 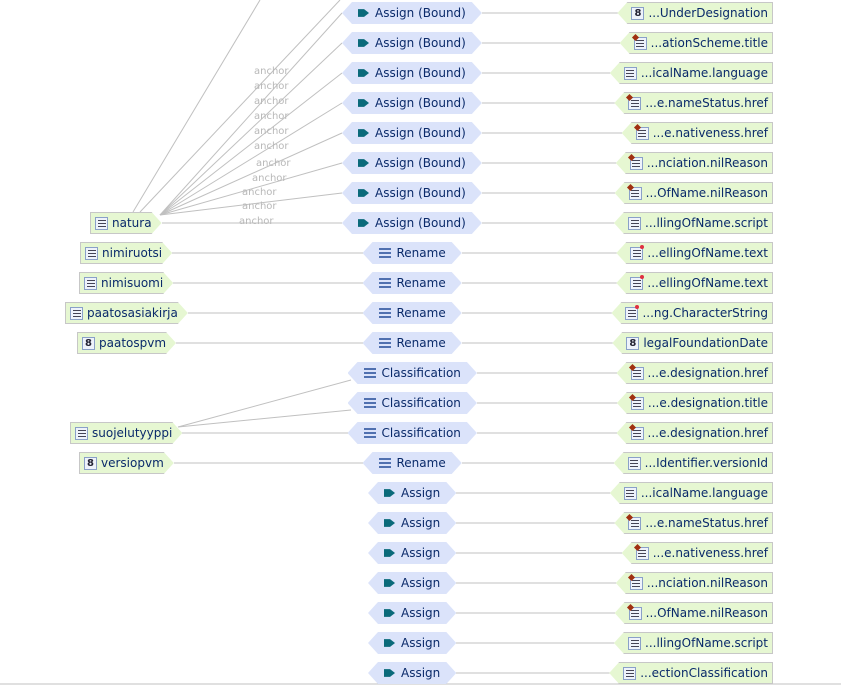 What do you see at coordinates (126, 463) in the screenshot?
I see `source-node: 8 versiopvm` at bounding box center [126, 463].